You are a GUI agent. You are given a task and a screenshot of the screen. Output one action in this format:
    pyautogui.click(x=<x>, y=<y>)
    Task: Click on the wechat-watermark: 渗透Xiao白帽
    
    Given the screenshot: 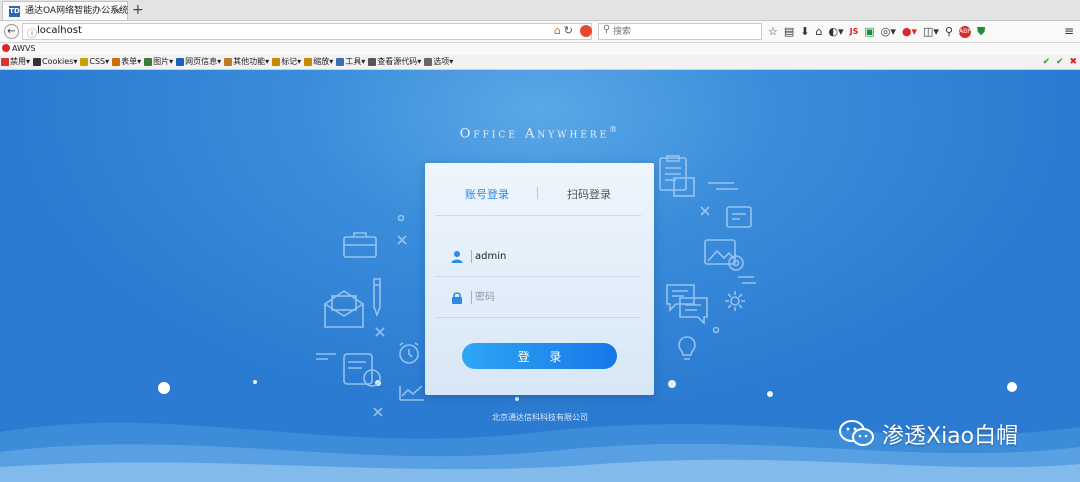 What is the action you would take?
    pyautogui.click(x=928, y=434)
    